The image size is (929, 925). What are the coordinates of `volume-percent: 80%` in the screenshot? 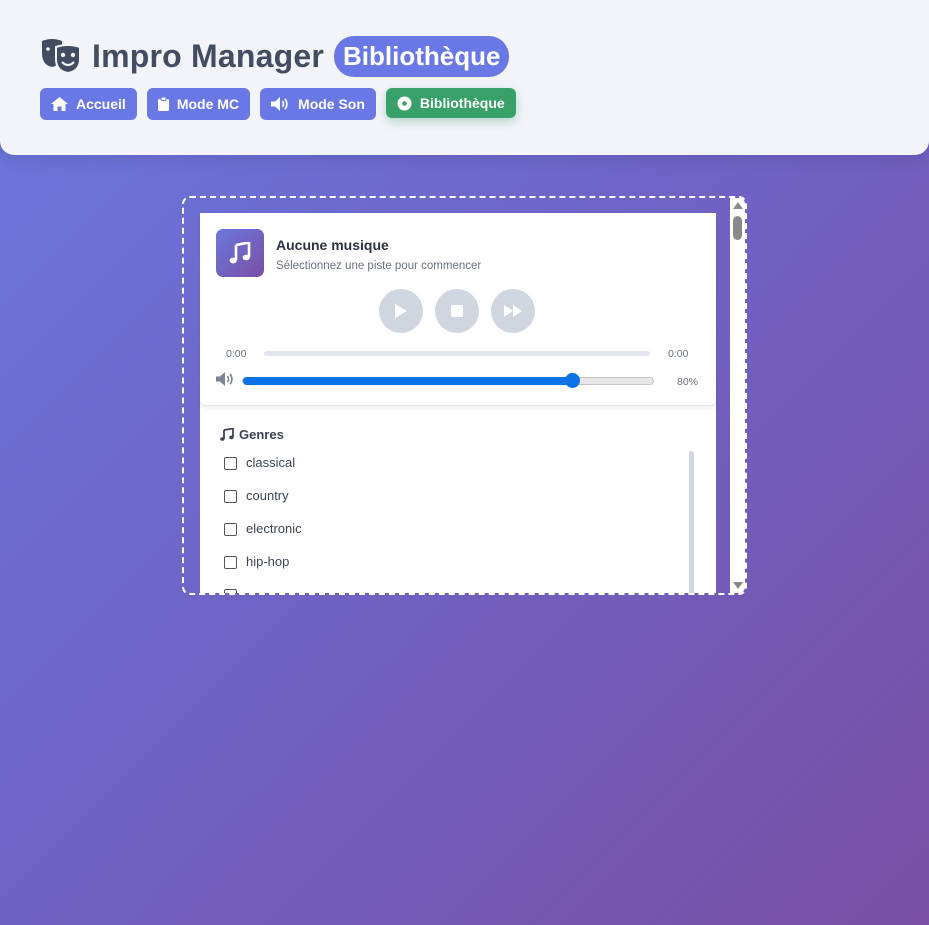 It's located at (688, 382).